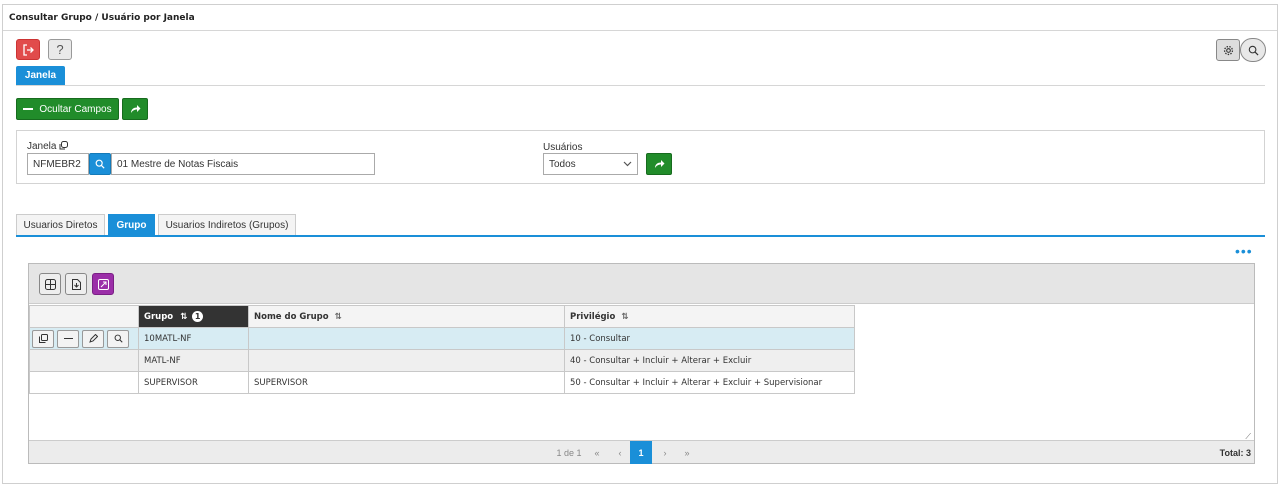 The width and height of the screenshot is (1284, 489). Describe the element at coordinates (84, 316) in the screenshot. I see `actions-column-header` at that location.